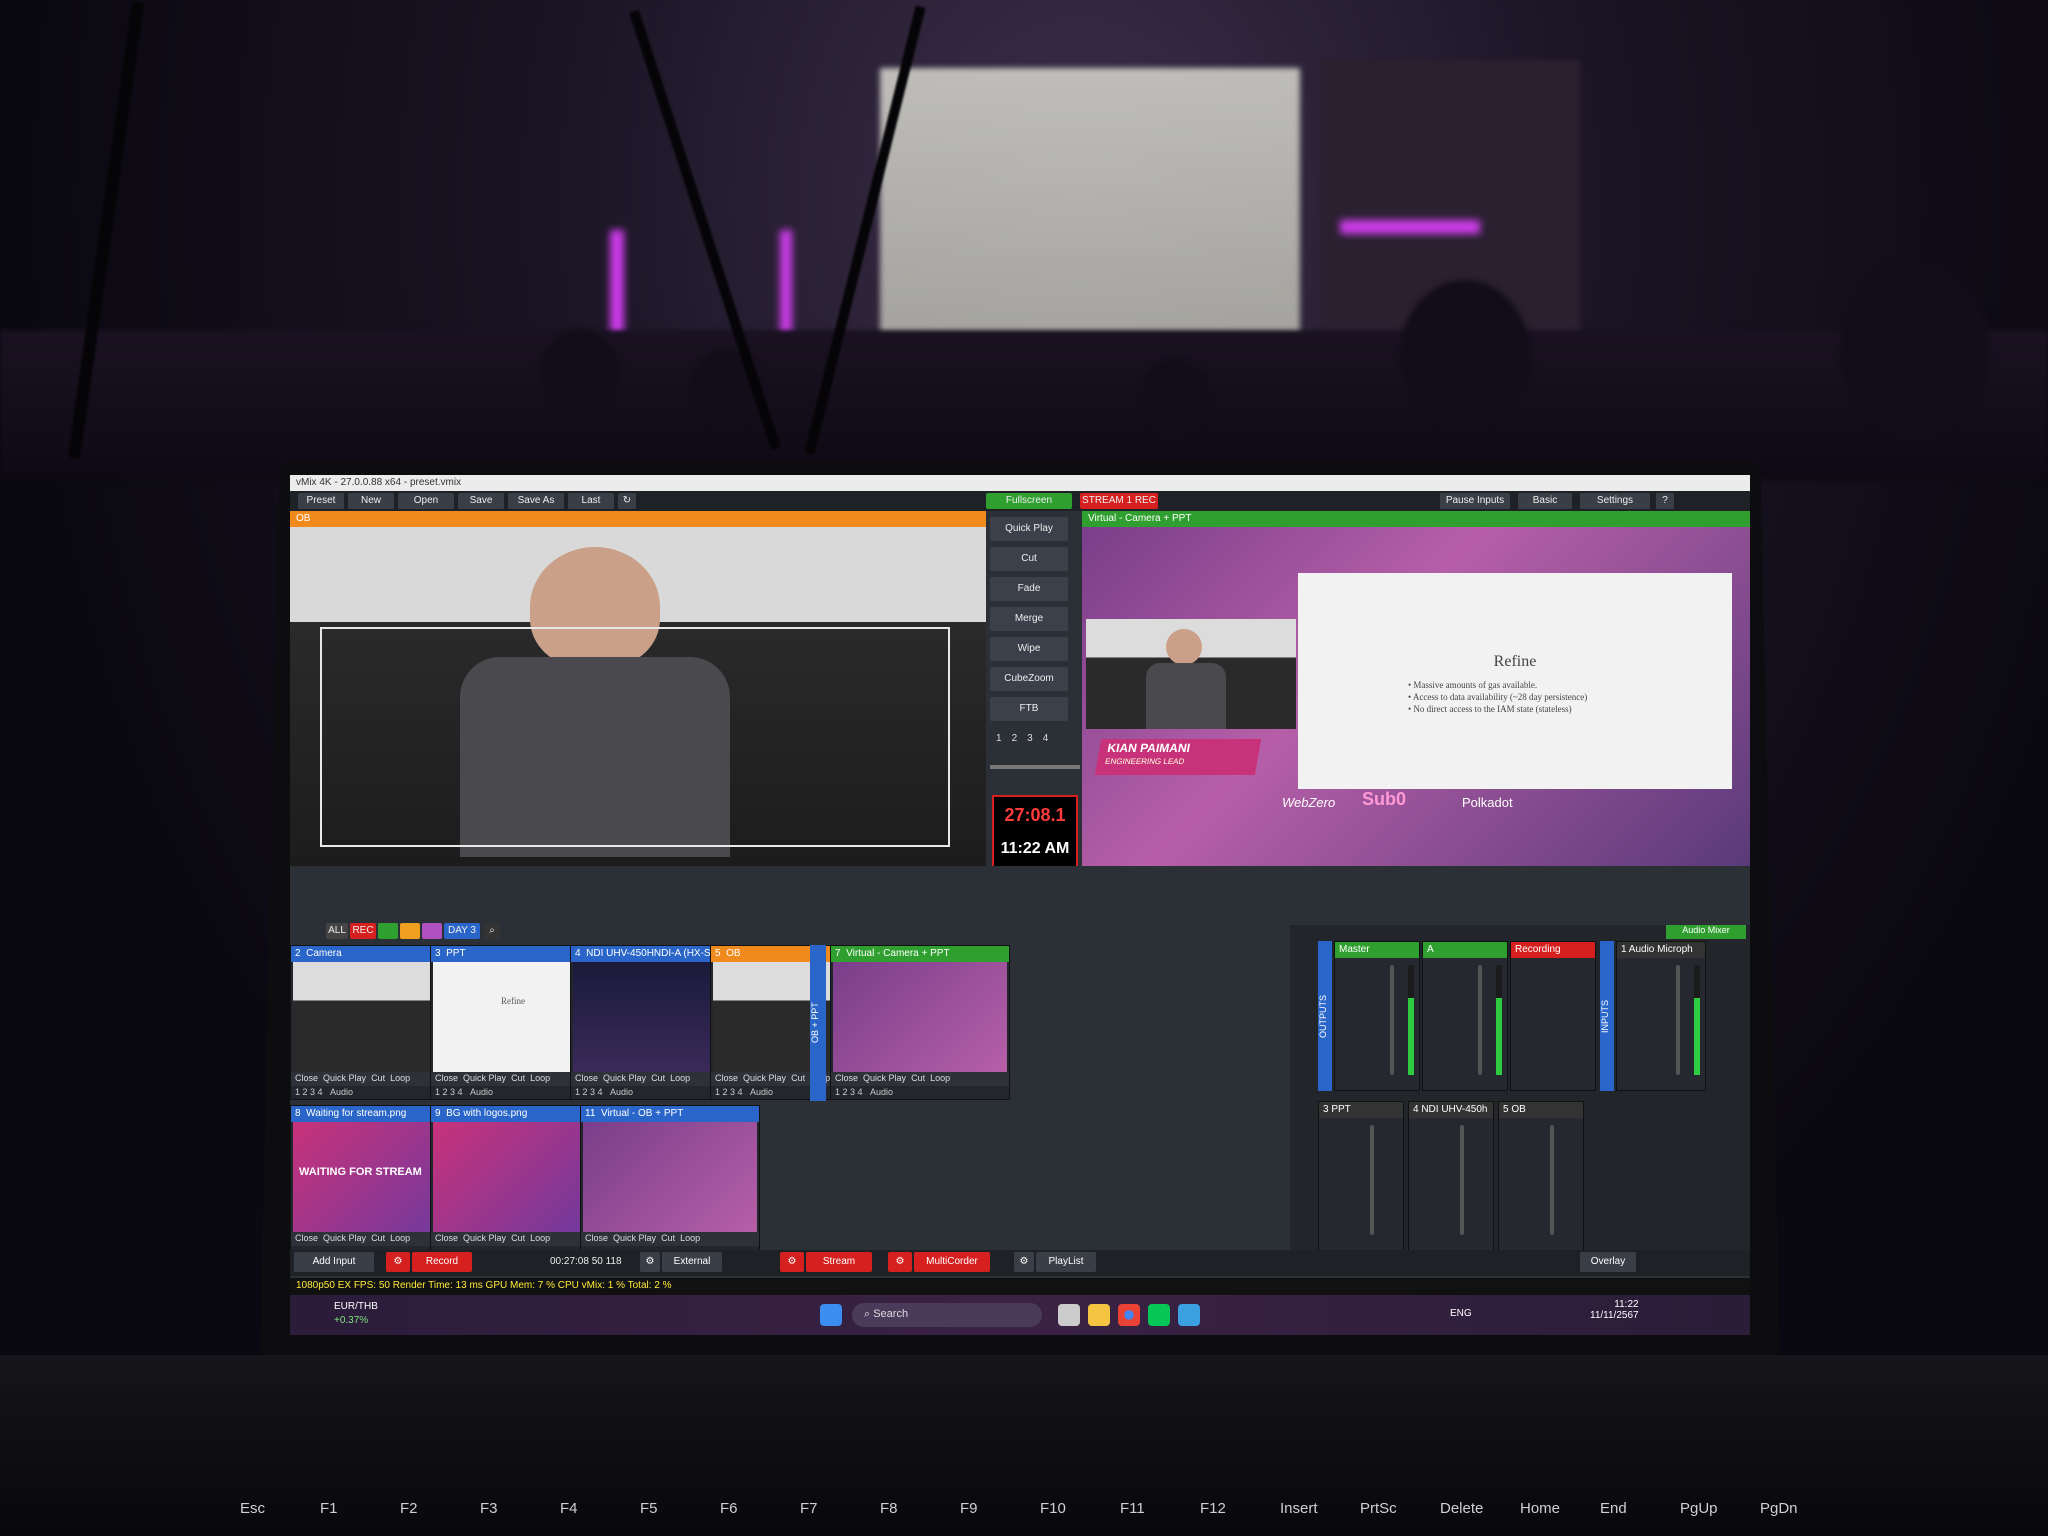  What do you see at coordinates (321, 501) in the screenshot?
I see `preset-button: Preset` at bounding box center [321, 501].